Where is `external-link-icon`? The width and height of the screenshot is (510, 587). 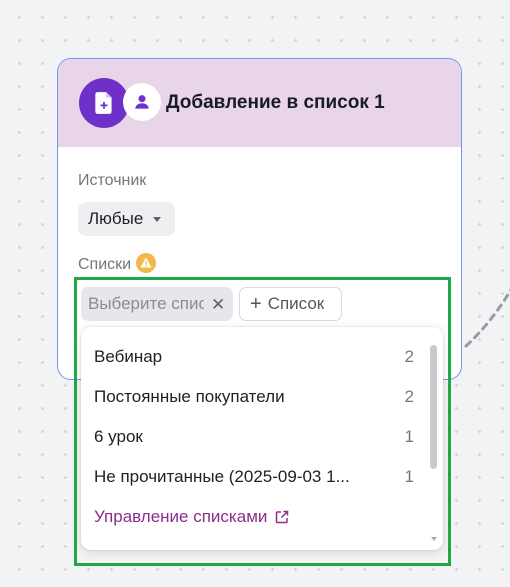
external-link-icon is located at coordinates (282, 517).